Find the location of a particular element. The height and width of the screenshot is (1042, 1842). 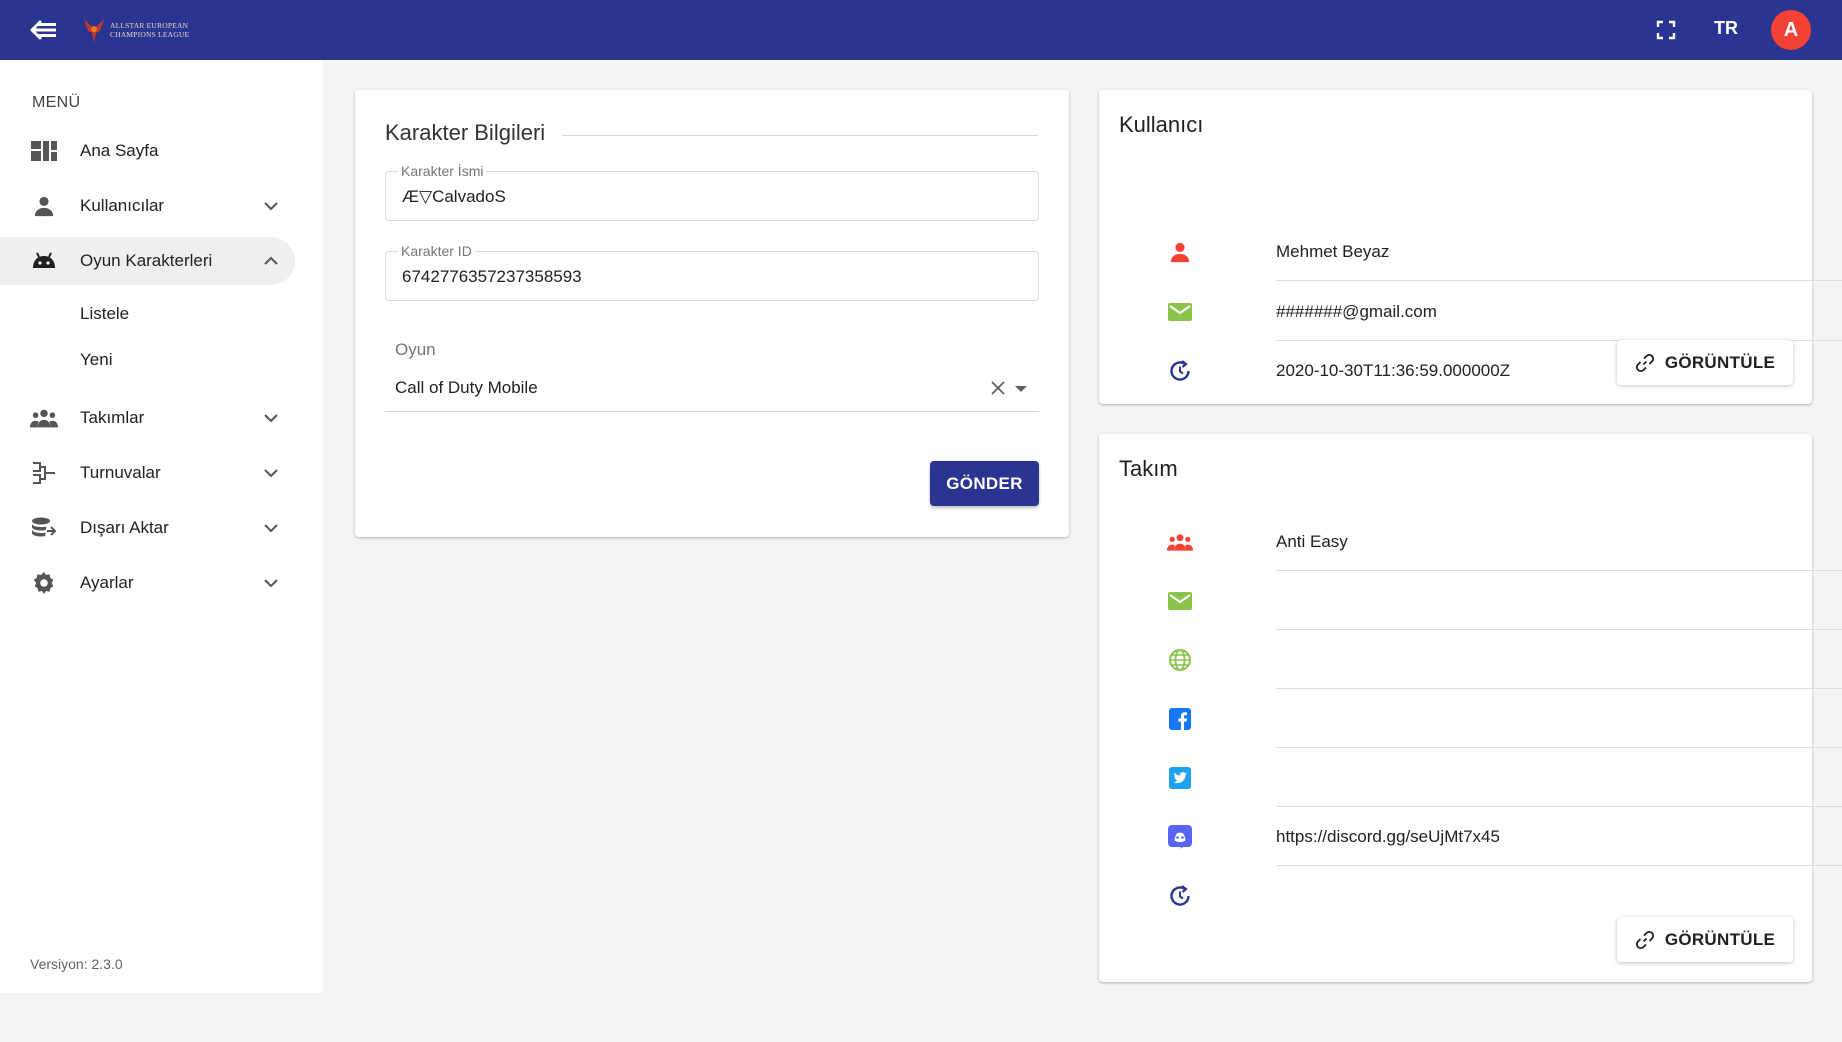

sidebar-item-oyun-karakterleri: Oyun Karakterleri is located at coordinates (147, 261).